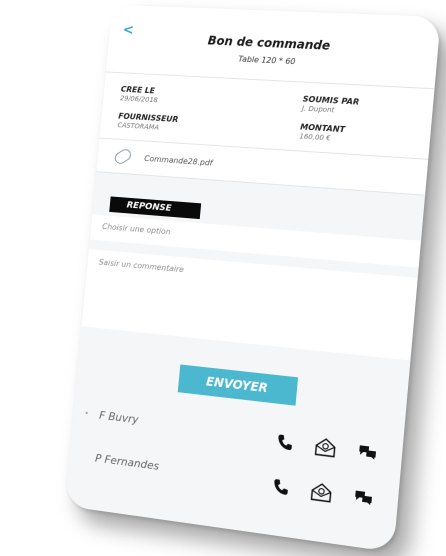 This screenshot has width=446, height=556. What do you see at coordinates (338, 105) in the screenshot?
I see `submitted-field: SOUMIS PAR J. Dupont` at bounding box center [338, 105].